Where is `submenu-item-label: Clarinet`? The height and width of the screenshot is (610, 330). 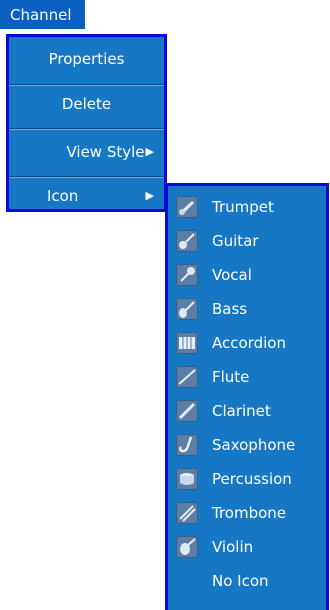
submenu-item-label: Clarinet is located at coordinates (241, 411).